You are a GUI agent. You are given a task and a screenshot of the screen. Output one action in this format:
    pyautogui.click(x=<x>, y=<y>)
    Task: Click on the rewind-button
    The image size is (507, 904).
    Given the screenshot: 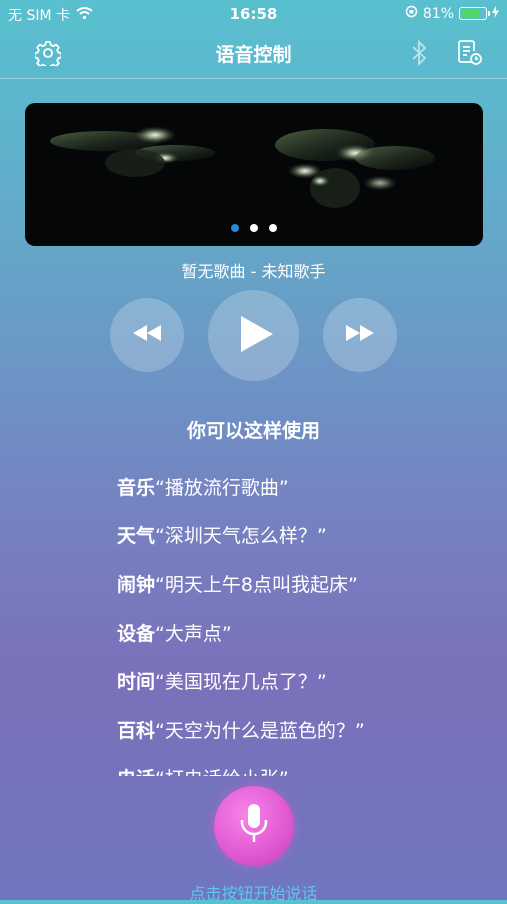 What is the action you would take?
    pyautogui.click(x=147, y=335)
    